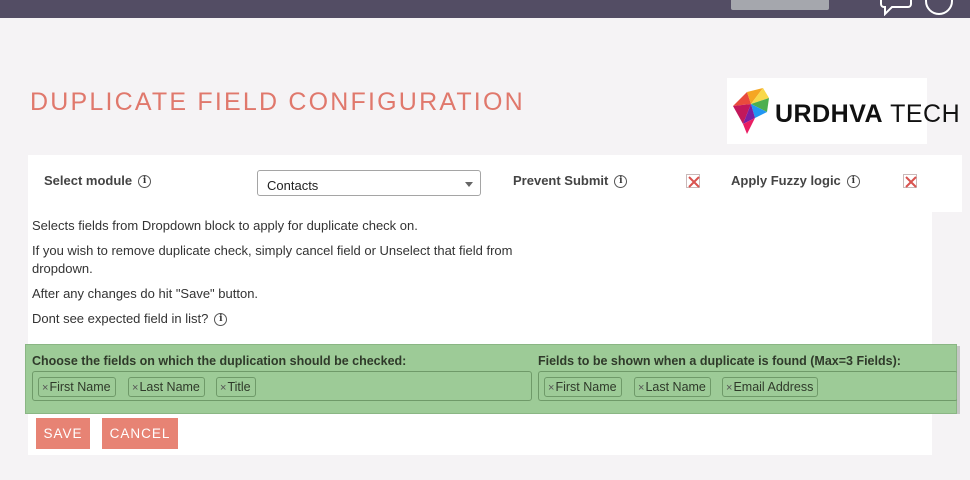 The image size is (970, 480). Describe the element at coordinates (145, 293) in the screenshot. I see `help-text-line: After any changes do hit "Save" button.` at that location.